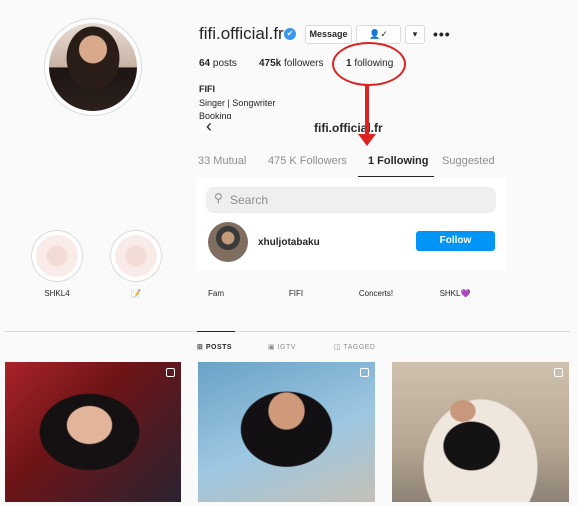 The image size is (578, 506). I want to click on annotation-arrow-shaft, so click(367, 111).